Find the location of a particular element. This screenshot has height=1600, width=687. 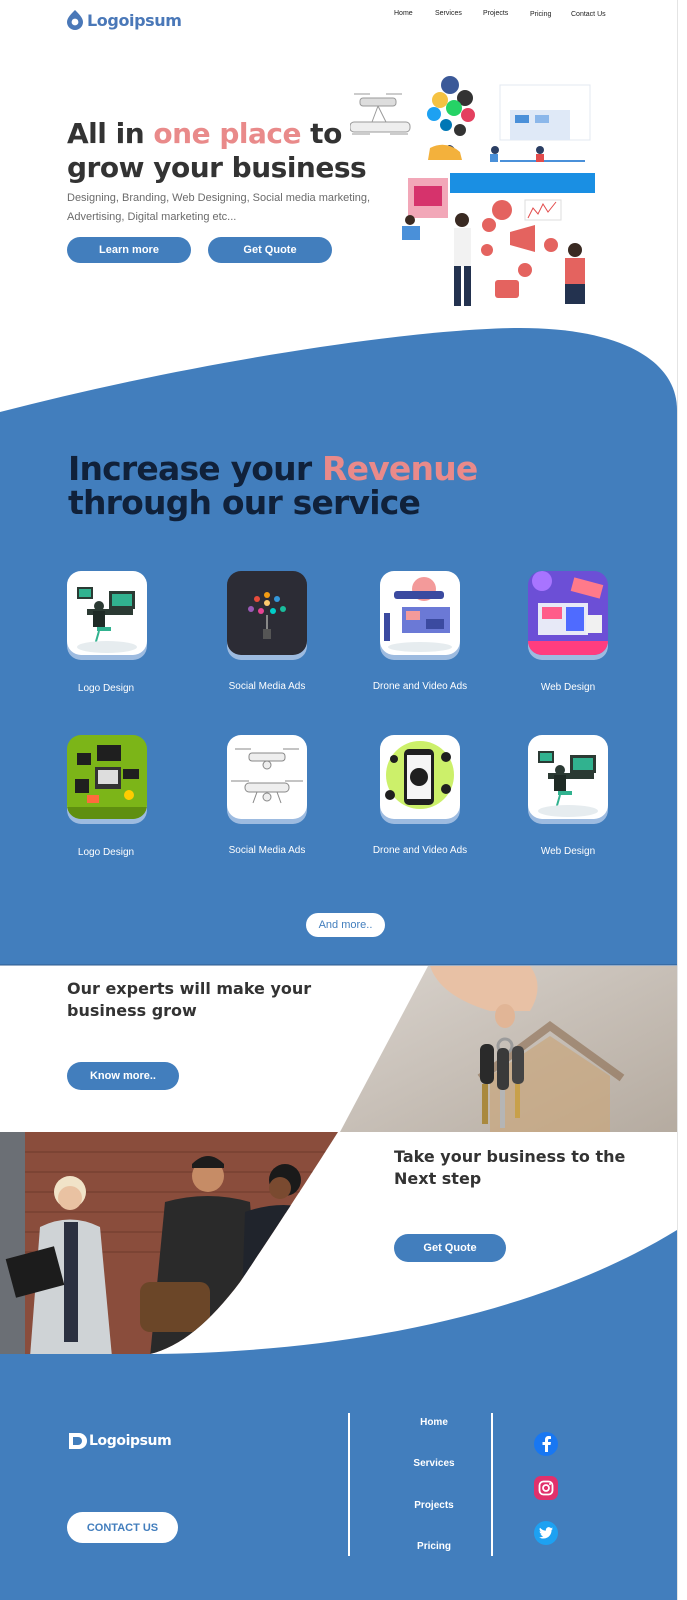

page-scrollbar is located at coordinates (682, 800).